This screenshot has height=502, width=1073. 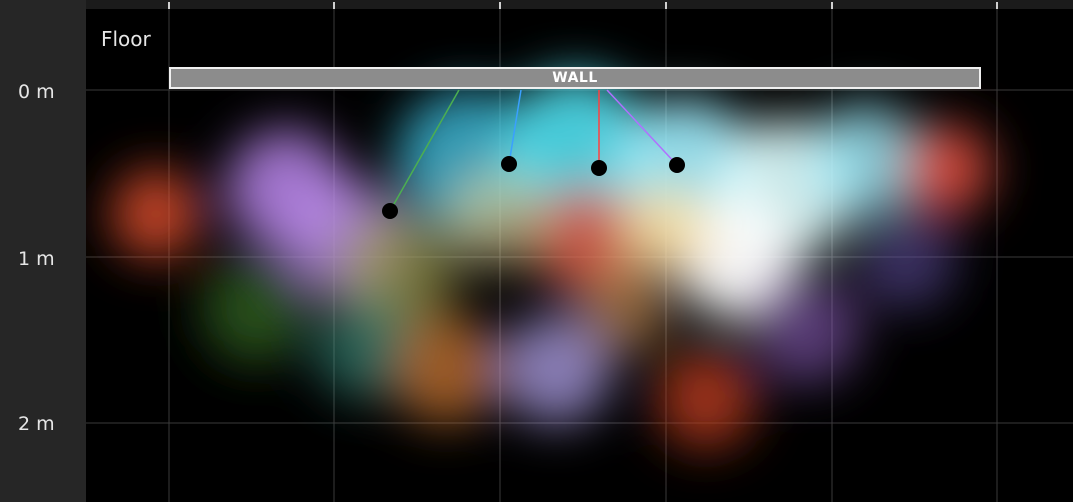 I want to click on wall-bar: WALL, so click(x=575, y=78).